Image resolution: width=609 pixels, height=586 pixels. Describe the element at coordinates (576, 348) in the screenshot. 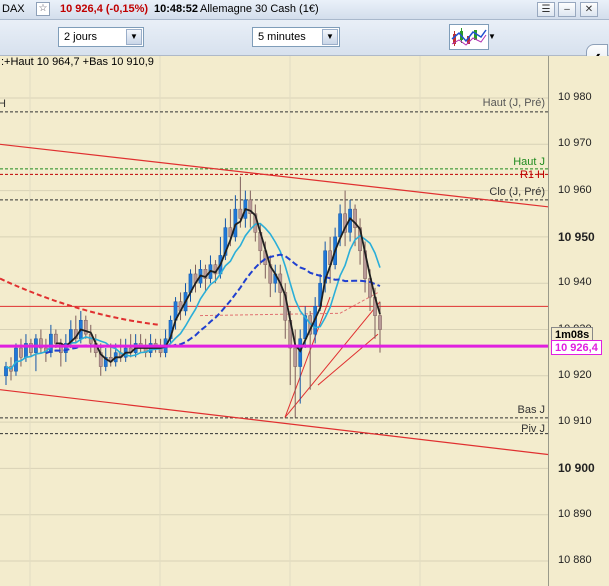

I see `current-price-badge: 10 926,4` at that location.